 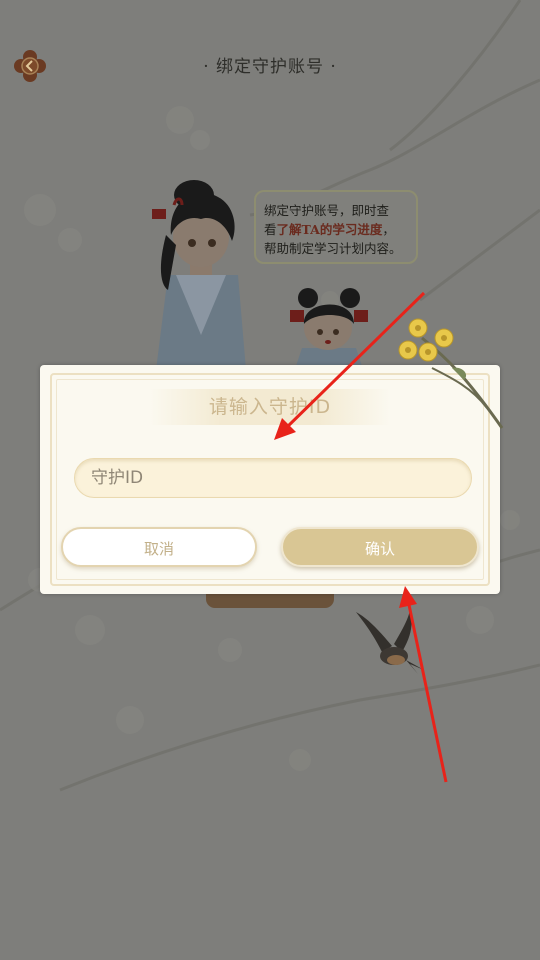 I want to click on bubble-line-2-suffix: ，, so click(x=388, y=229).